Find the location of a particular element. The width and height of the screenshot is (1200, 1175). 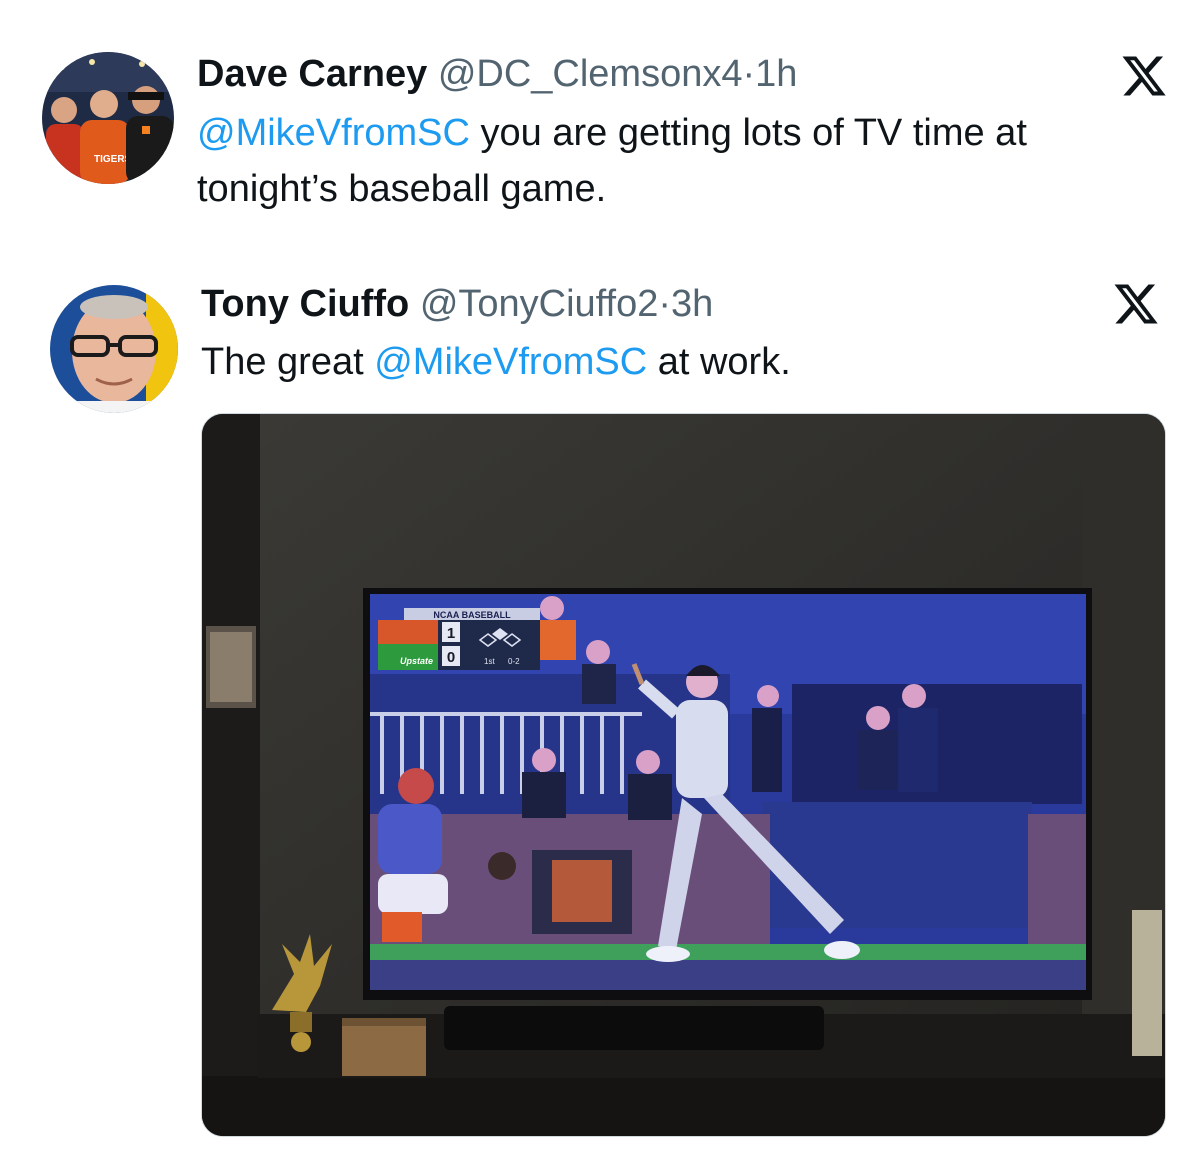

scoreboard-top-score: 1 is located at coordinates (451, 633).